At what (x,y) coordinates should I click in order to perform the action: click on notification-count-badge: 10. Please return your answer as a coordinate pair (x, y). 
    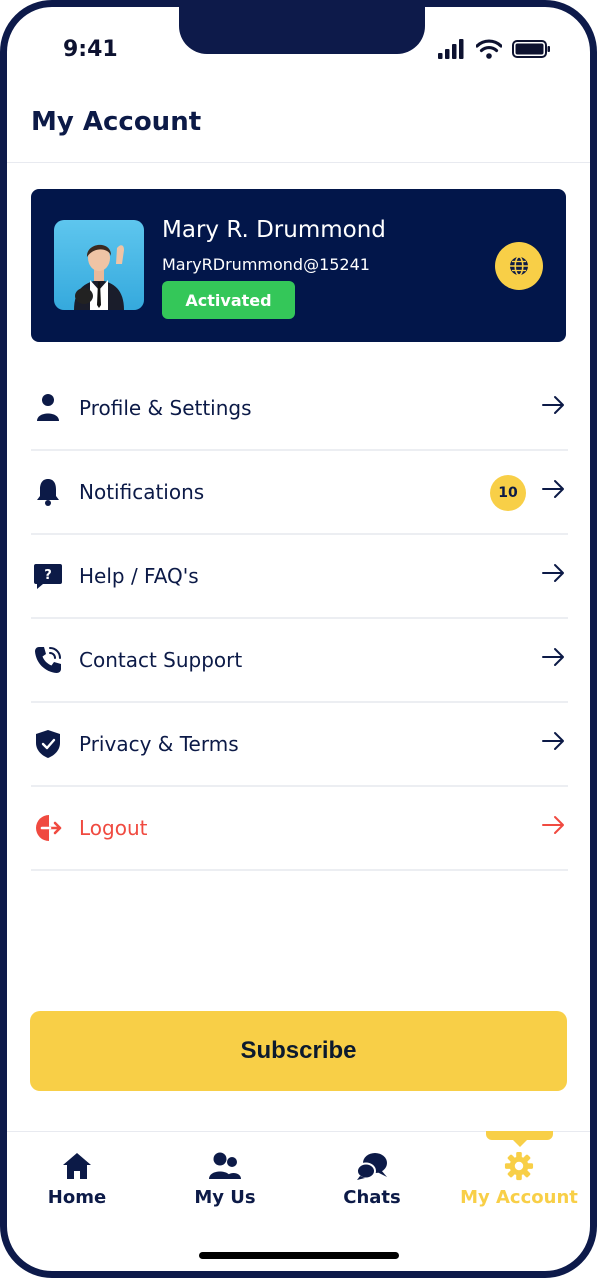
    Looking at the image, I should click on (508, 493).